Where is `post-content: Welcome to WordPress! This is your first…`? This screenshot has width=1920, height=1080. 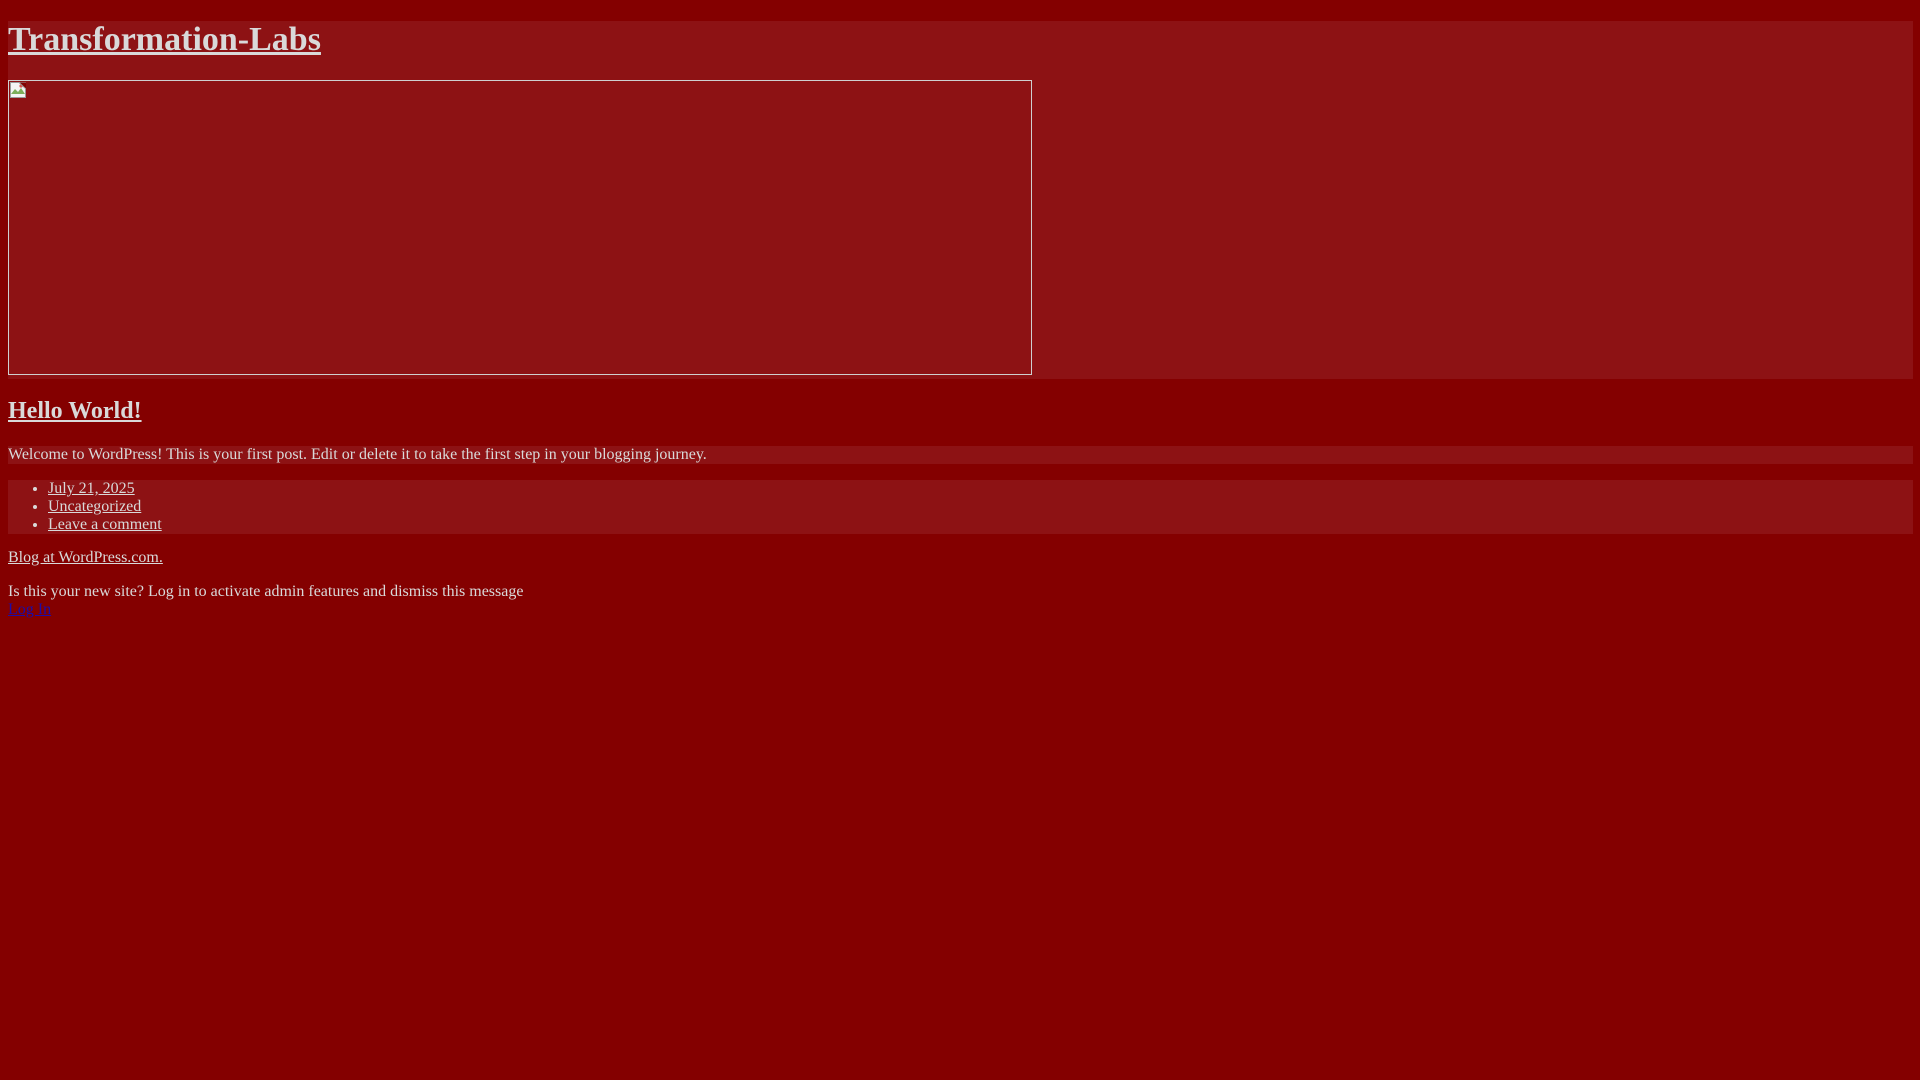
post-content: Welcome to WordPress! This is your first… is located at coordinates (960, 455).